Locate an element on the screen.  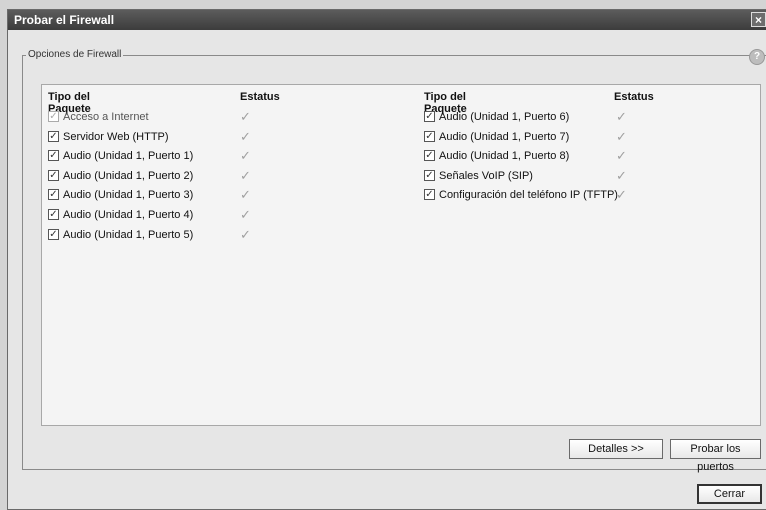
packet-label: Audio (Unidad 1, Puerto 7) is located at coordinates (504, 136).